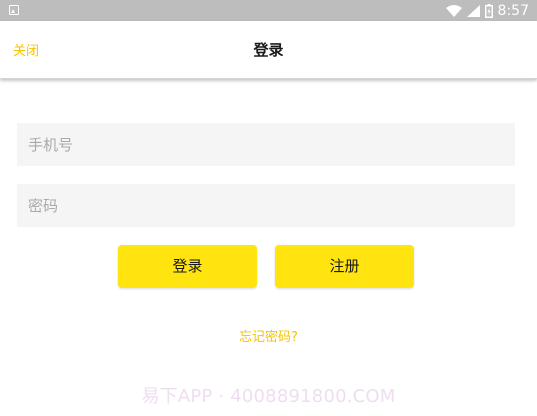  Describe the element at coordinates (268, 10) in the screenshot. I see `status-bar: 8:57` at that location.